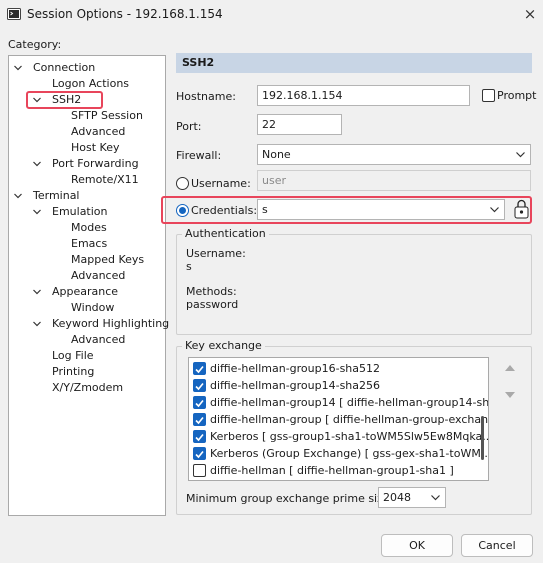  Describe the element at coordinates (73, 371) in the screenshot. I see `tree-item-label: Printing` at that location.